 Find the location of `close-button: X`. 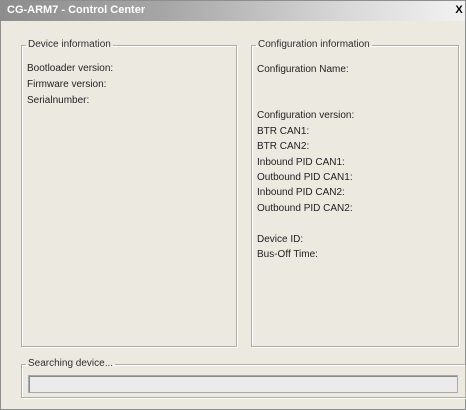

close-button: X is located at coordinates (459, 10).